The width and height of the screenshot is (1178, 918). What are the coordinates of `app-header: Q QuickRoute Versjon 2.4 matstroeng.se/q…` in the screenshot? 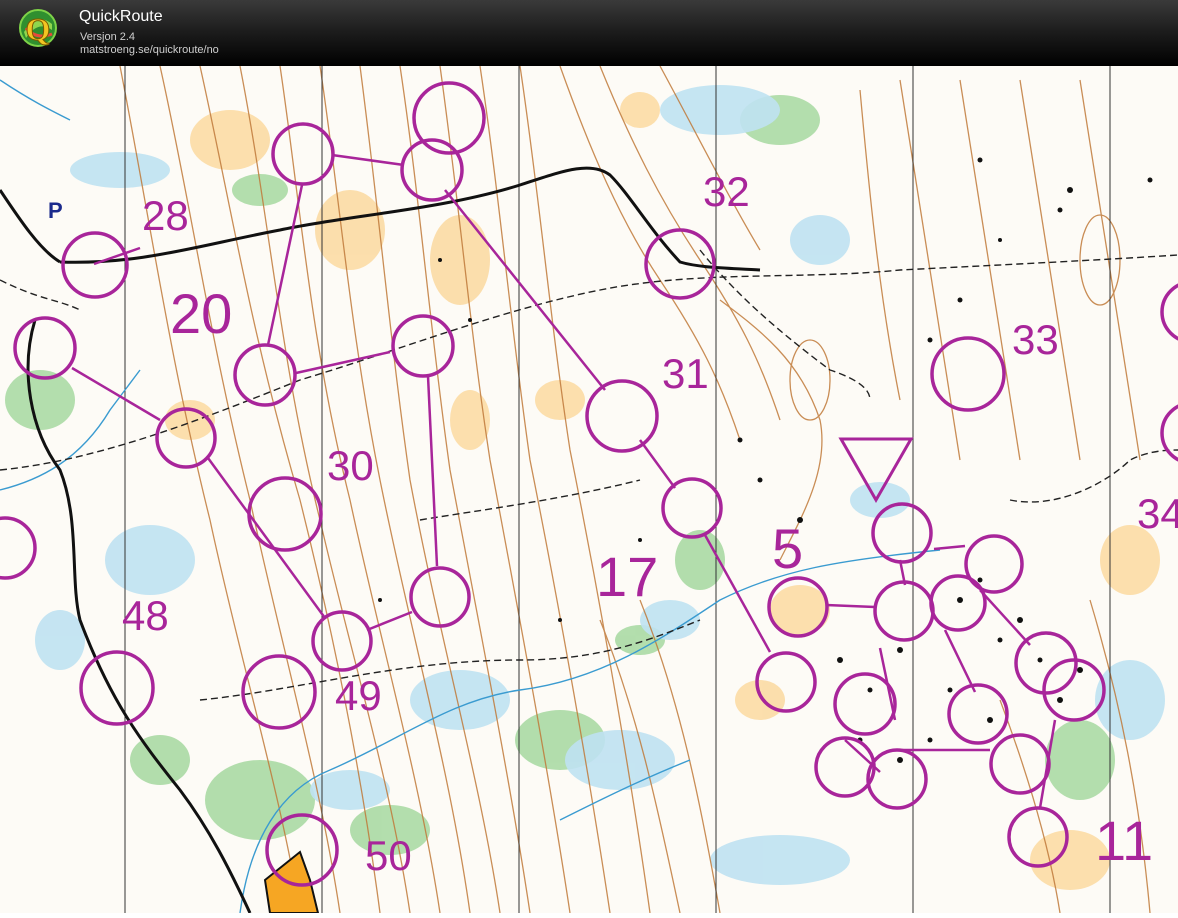 It's located at (589, 33).